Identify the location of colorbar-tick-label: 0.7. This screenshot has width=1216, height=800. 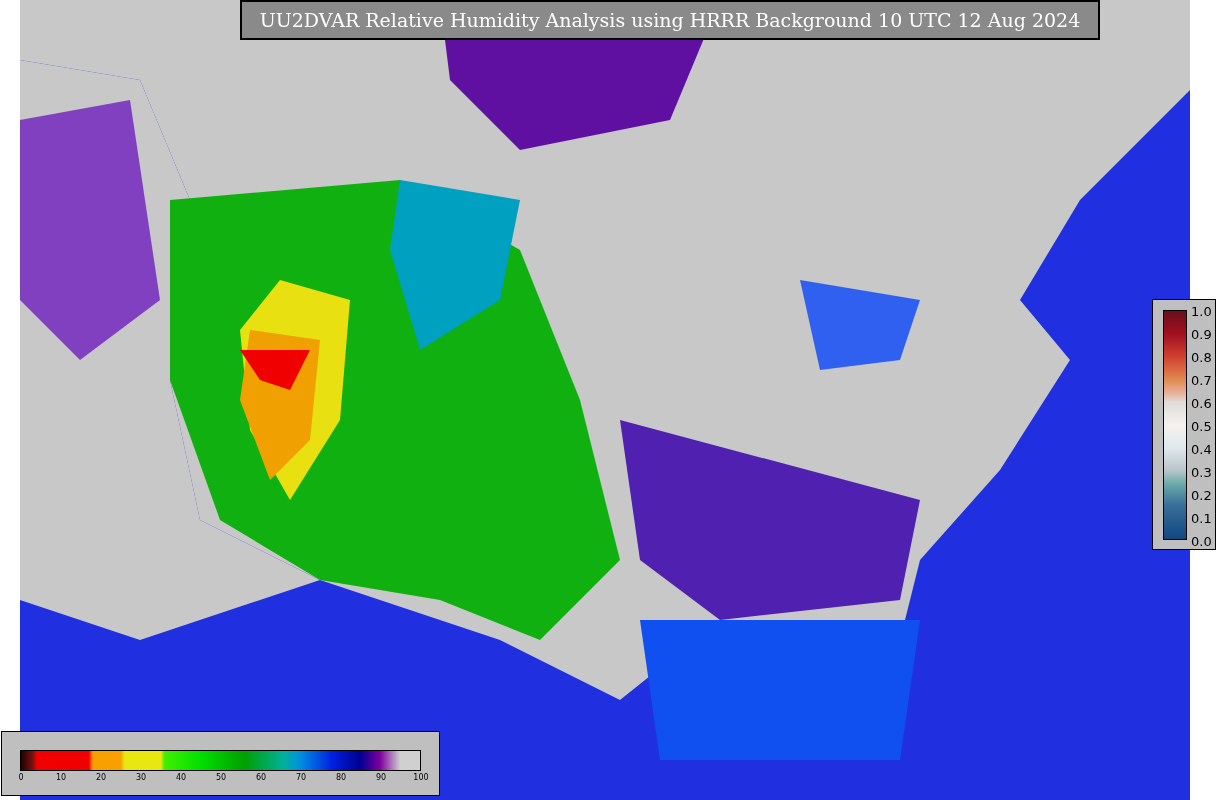
(1201, 380).